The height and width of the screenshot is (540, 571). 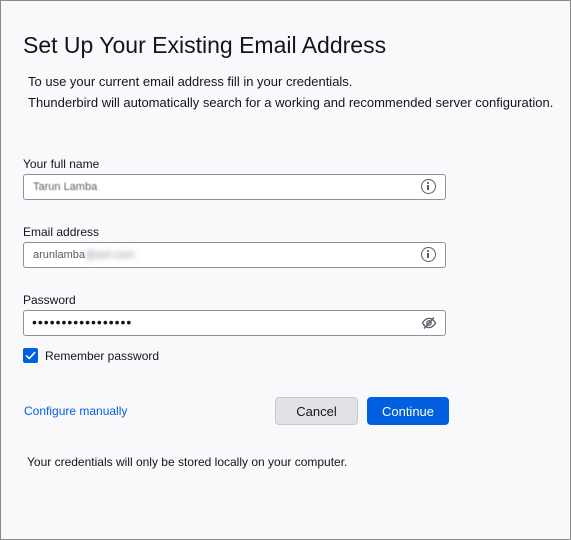 What do you see at coordinates (59, 255) in the screenshot?
I see `email-value-visible: arunlamba` at bounding box center [59, 255].